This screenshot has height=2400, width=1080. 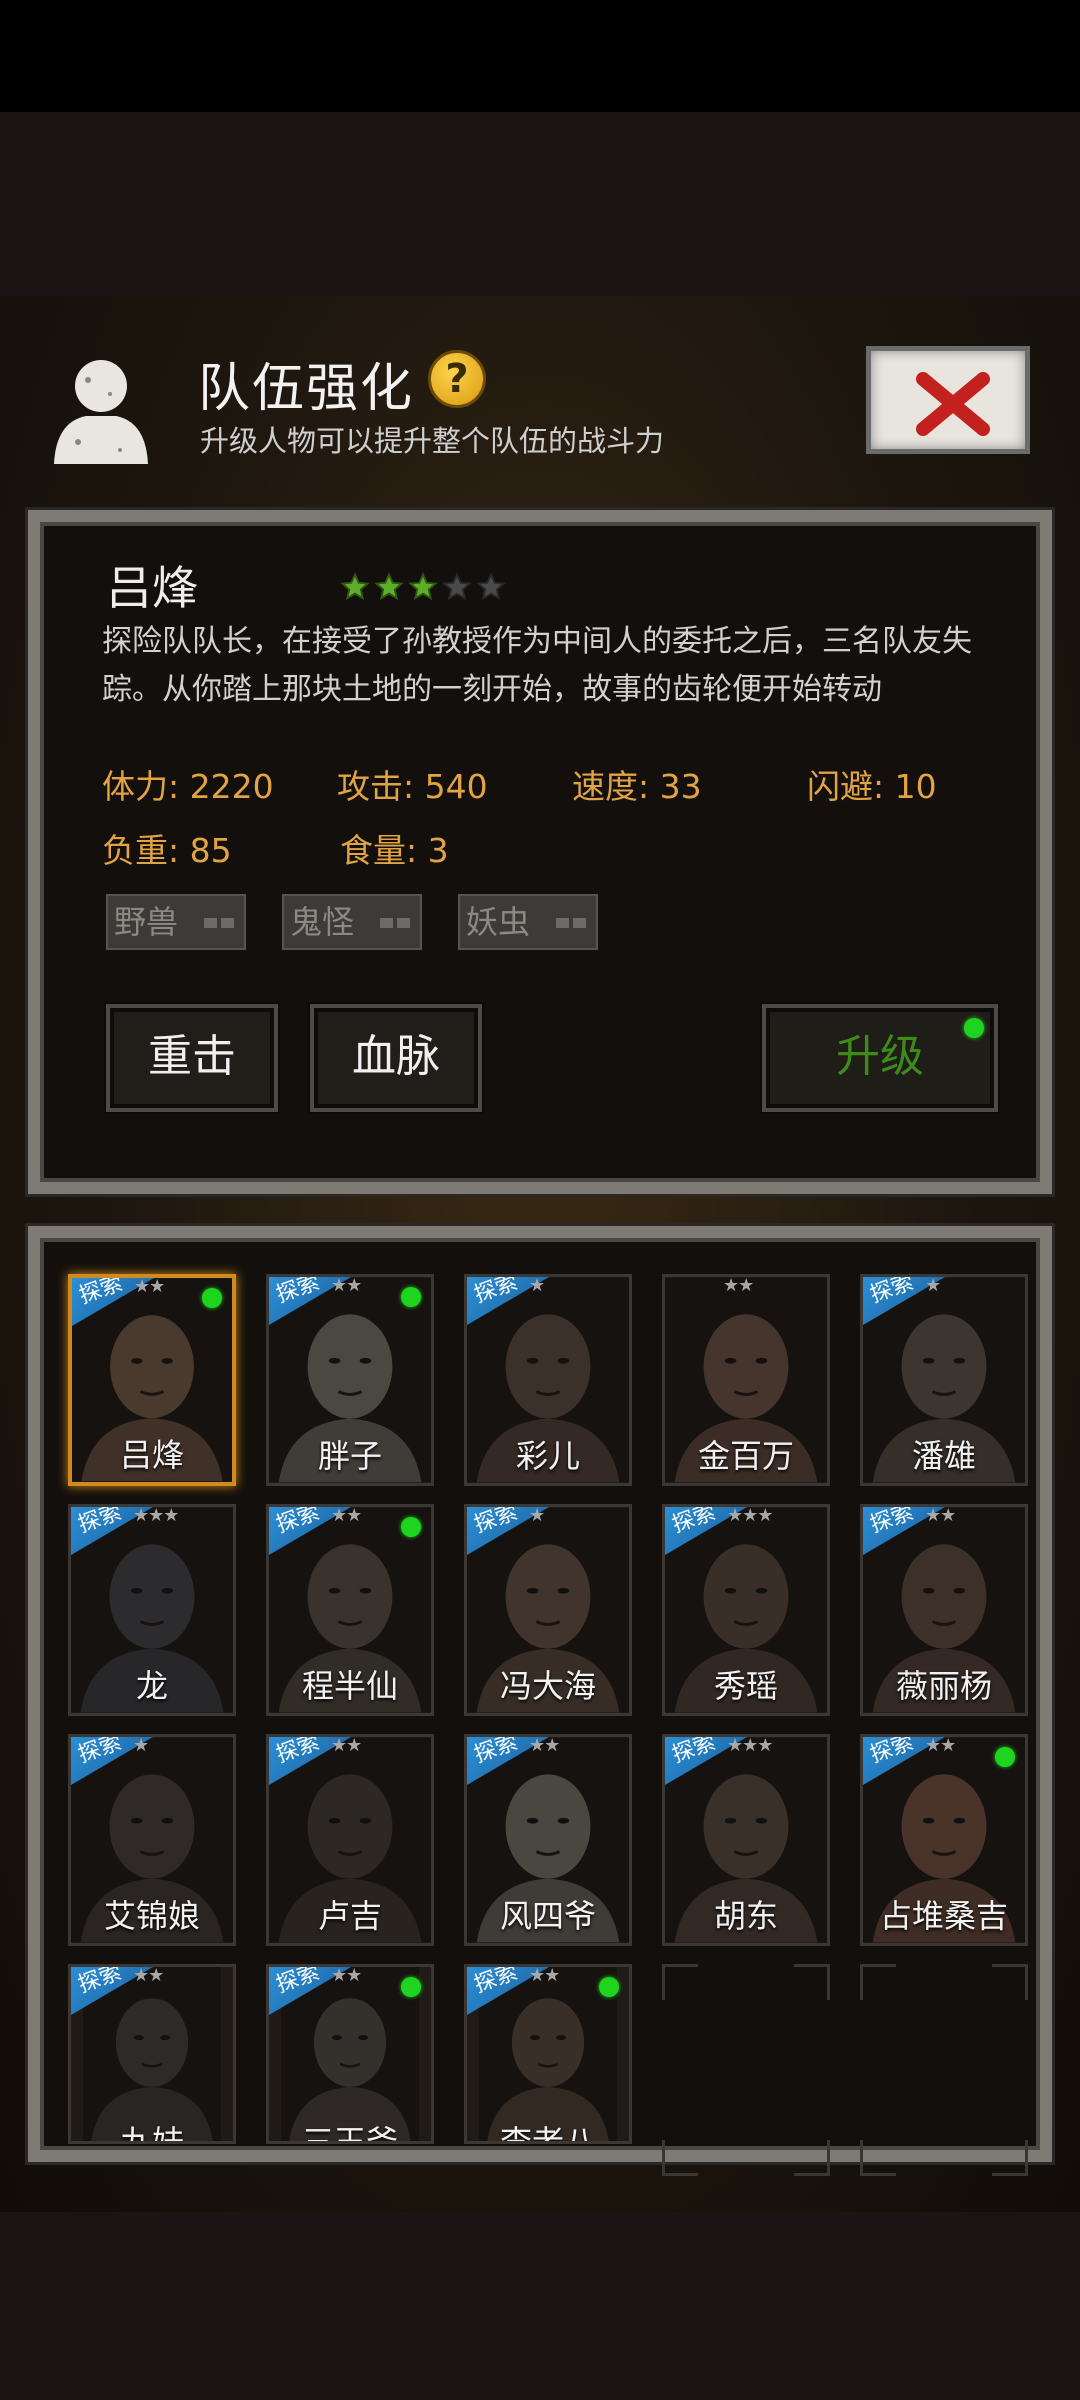 I want to click on card-name: 胖子, so click(x=349, y=1456).